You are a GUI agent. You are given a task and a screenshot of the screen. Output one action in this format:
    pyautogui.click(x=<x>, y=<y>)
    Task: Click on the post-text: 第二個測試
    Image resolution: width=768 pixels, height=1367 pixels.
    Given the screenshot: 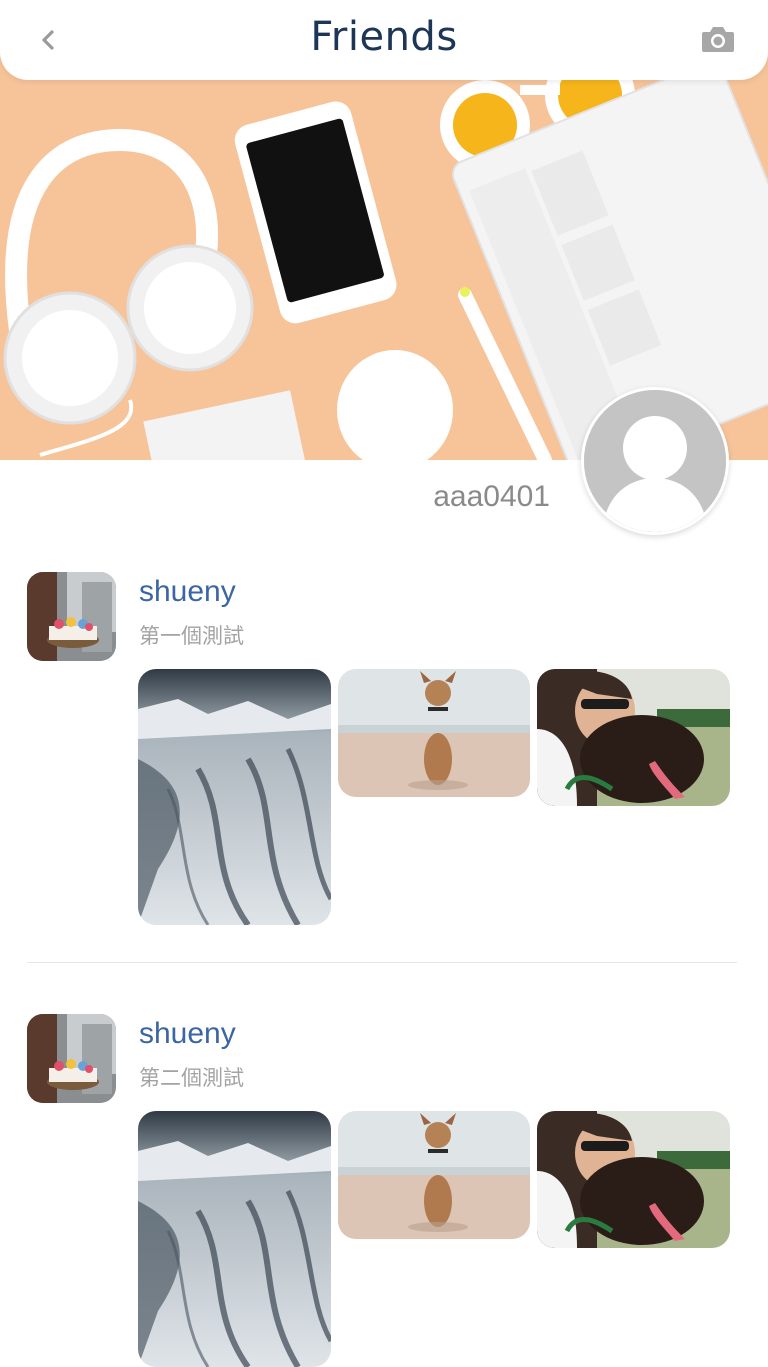 What is the action you would take?
    pyautogui.click(x=191, y=1078)
    